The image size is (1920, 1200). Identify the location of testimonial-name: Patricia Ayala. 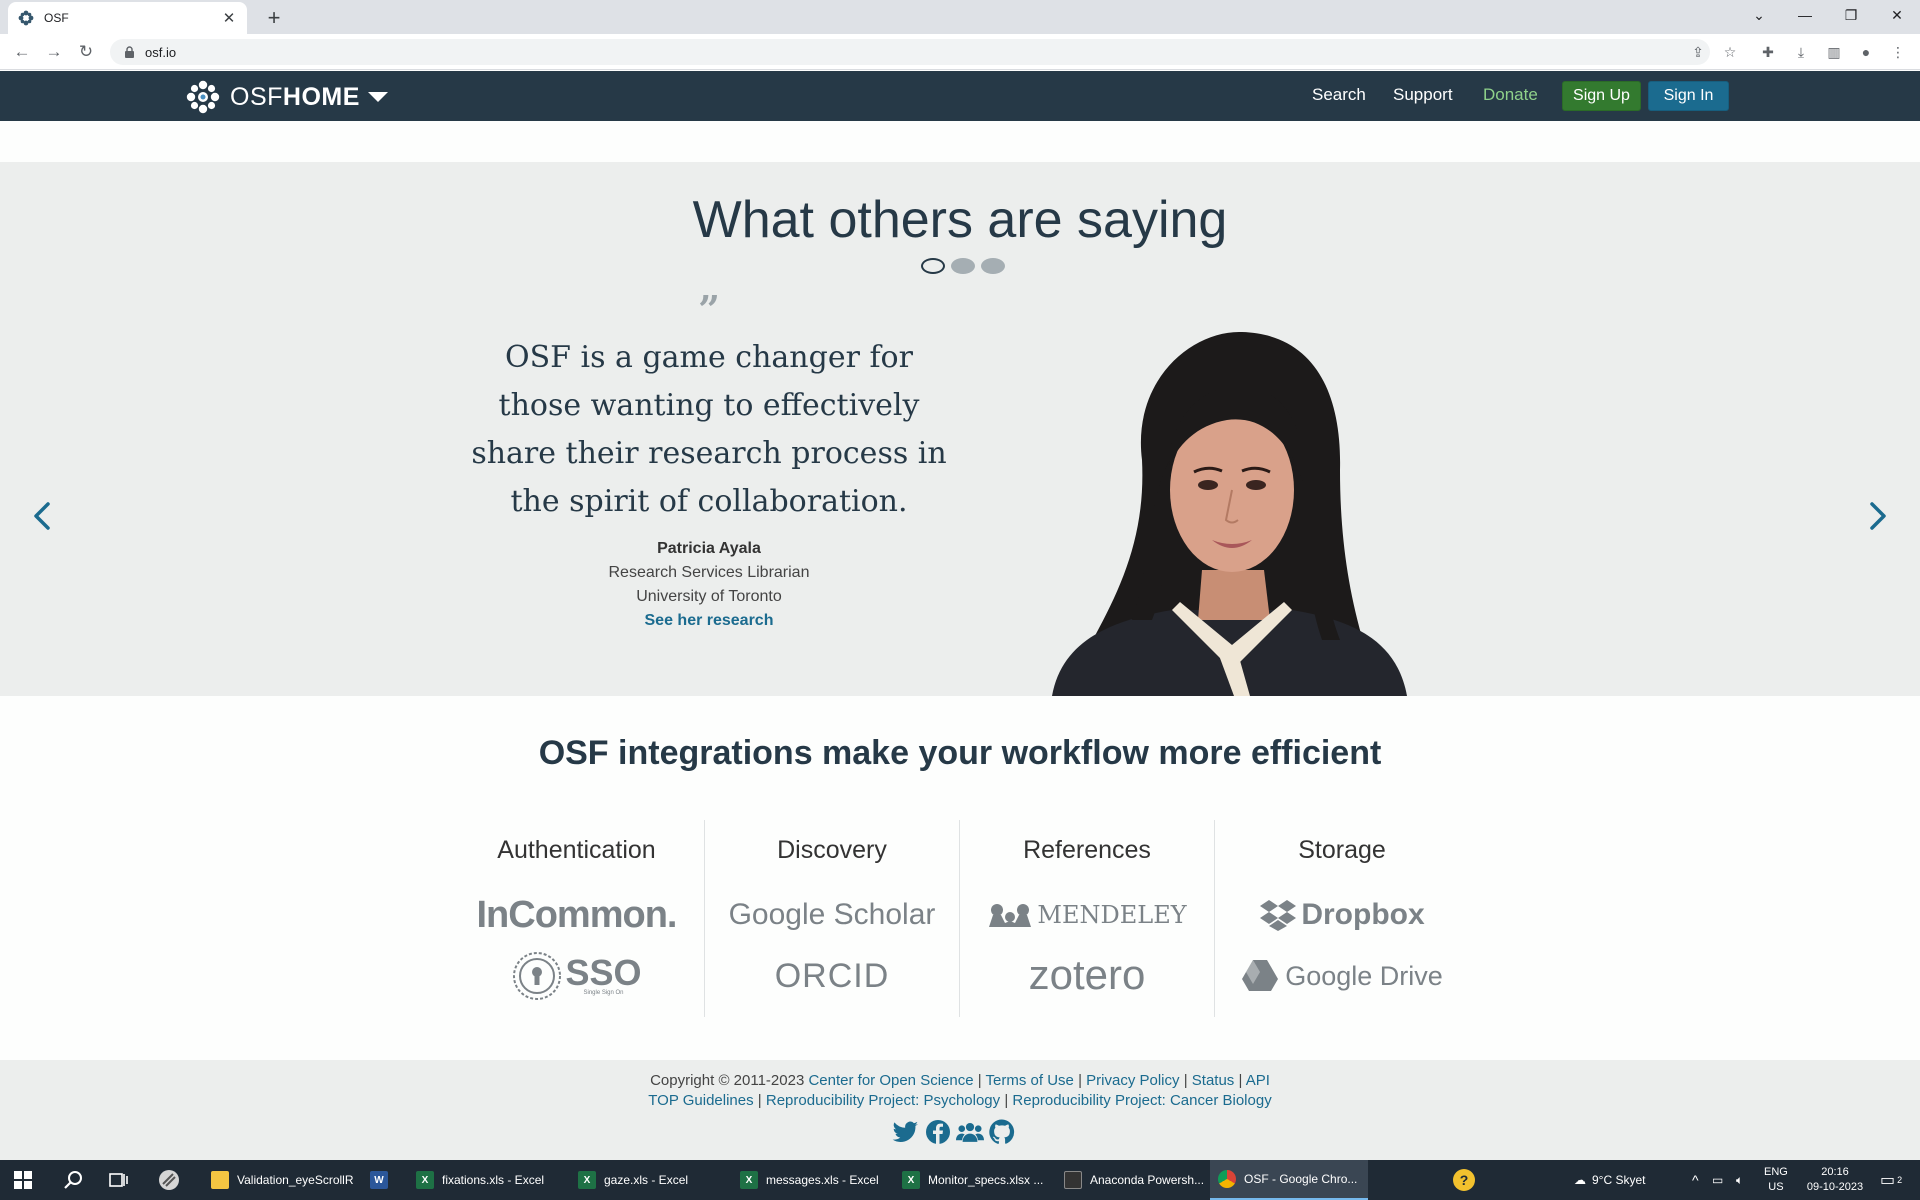
(709, 548).